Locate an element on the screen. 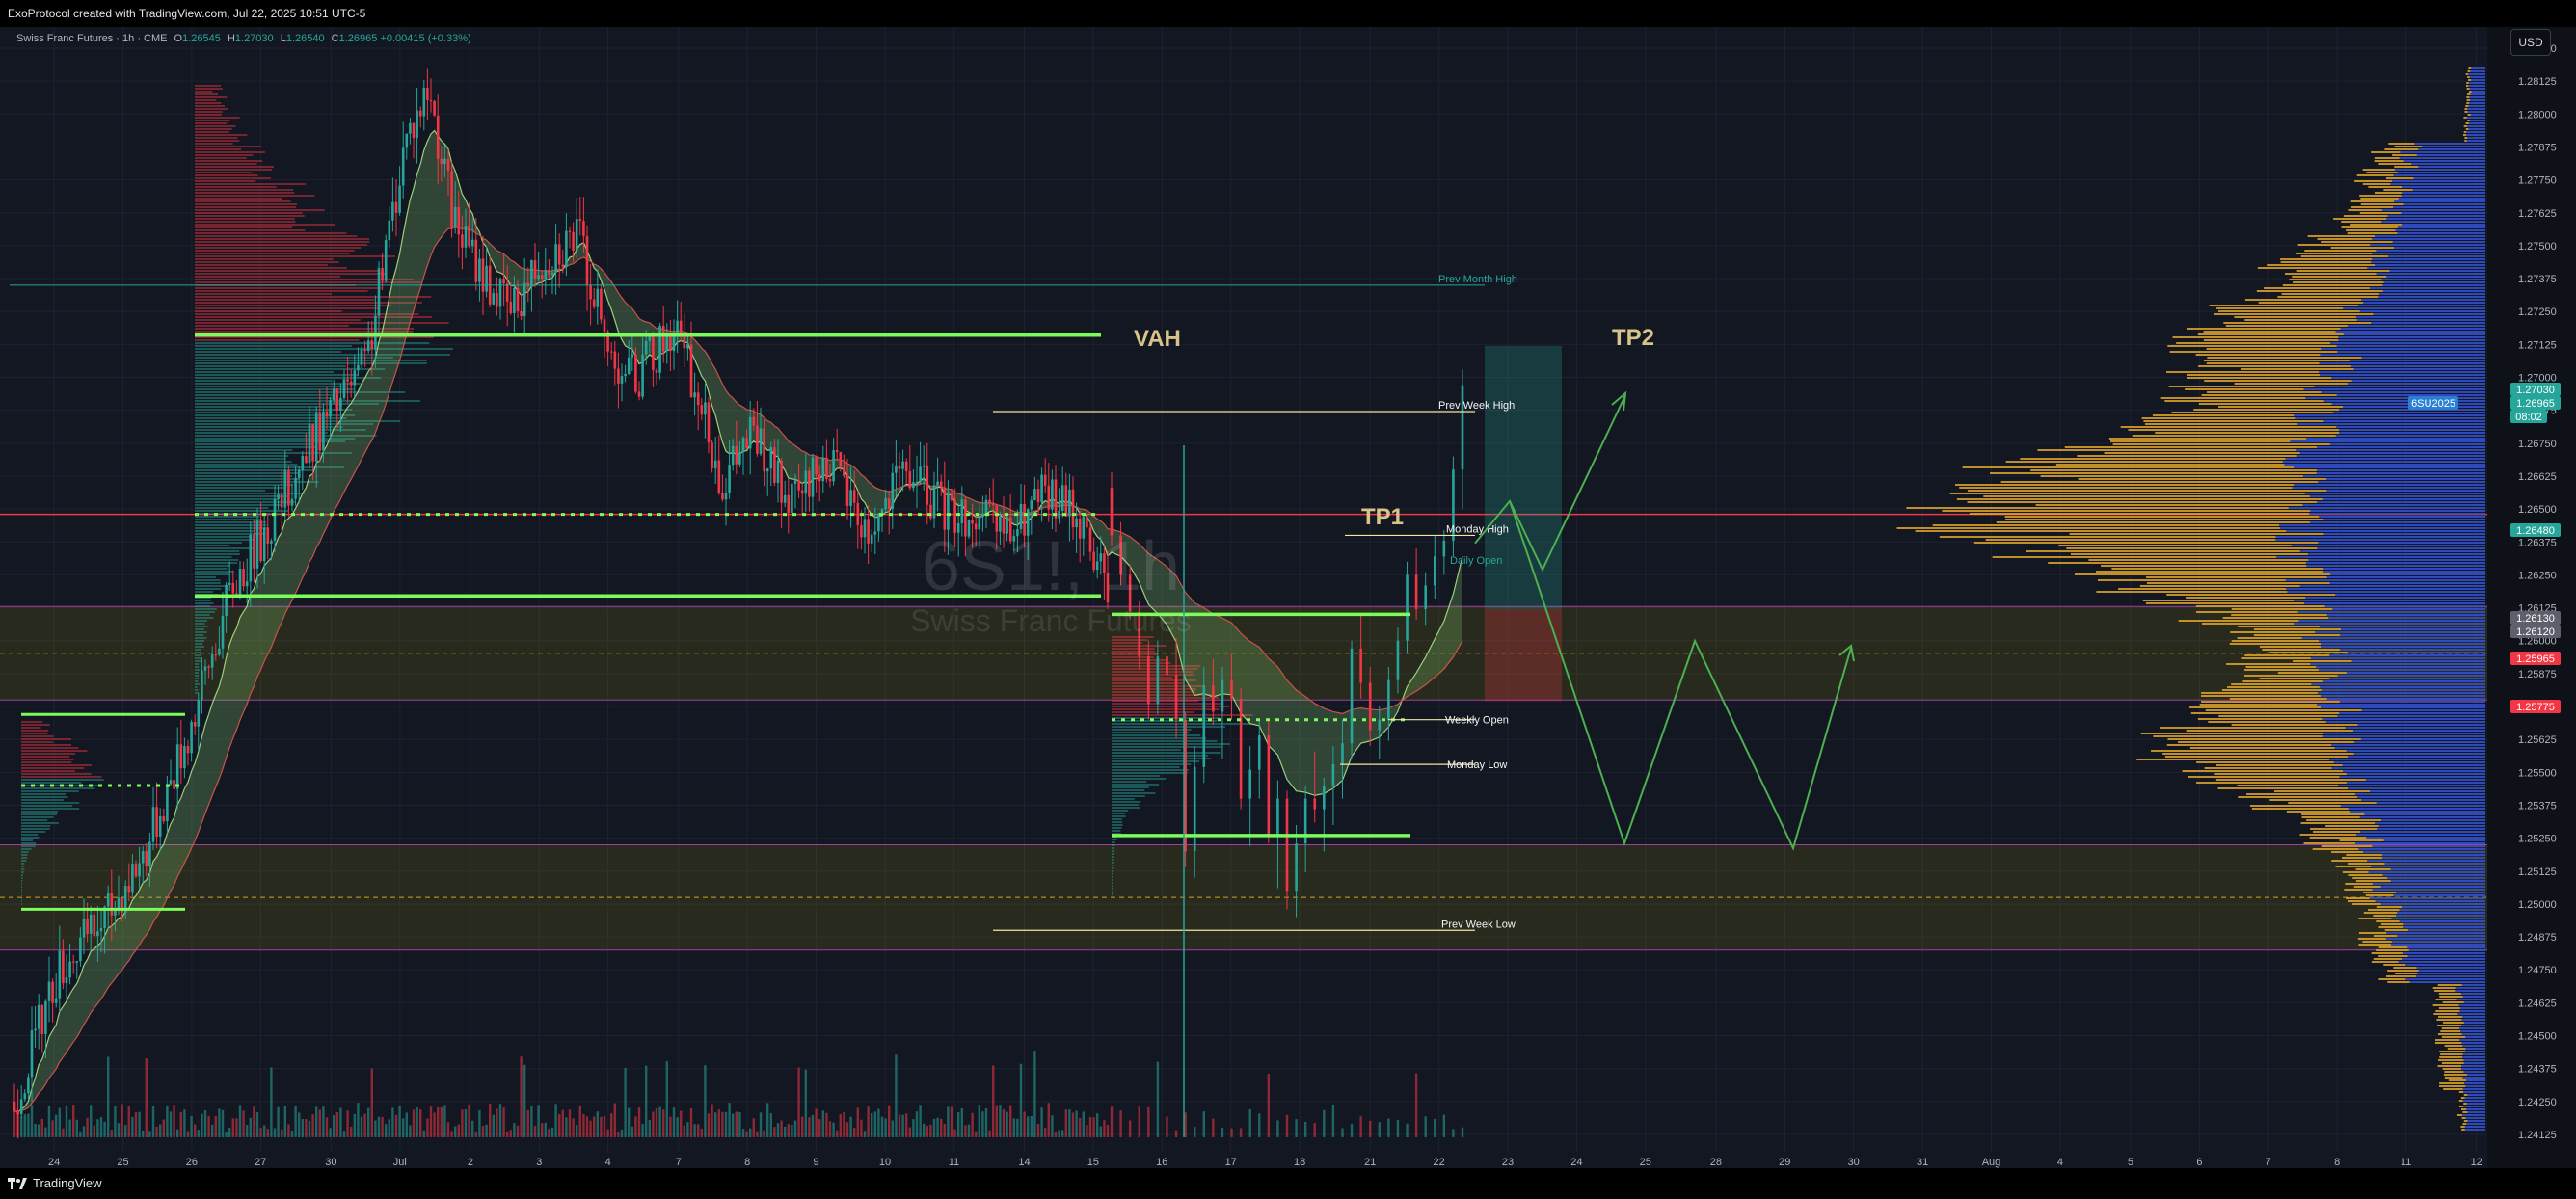  tradingview-logo: TradingView is located at coordinates (55, 1183).